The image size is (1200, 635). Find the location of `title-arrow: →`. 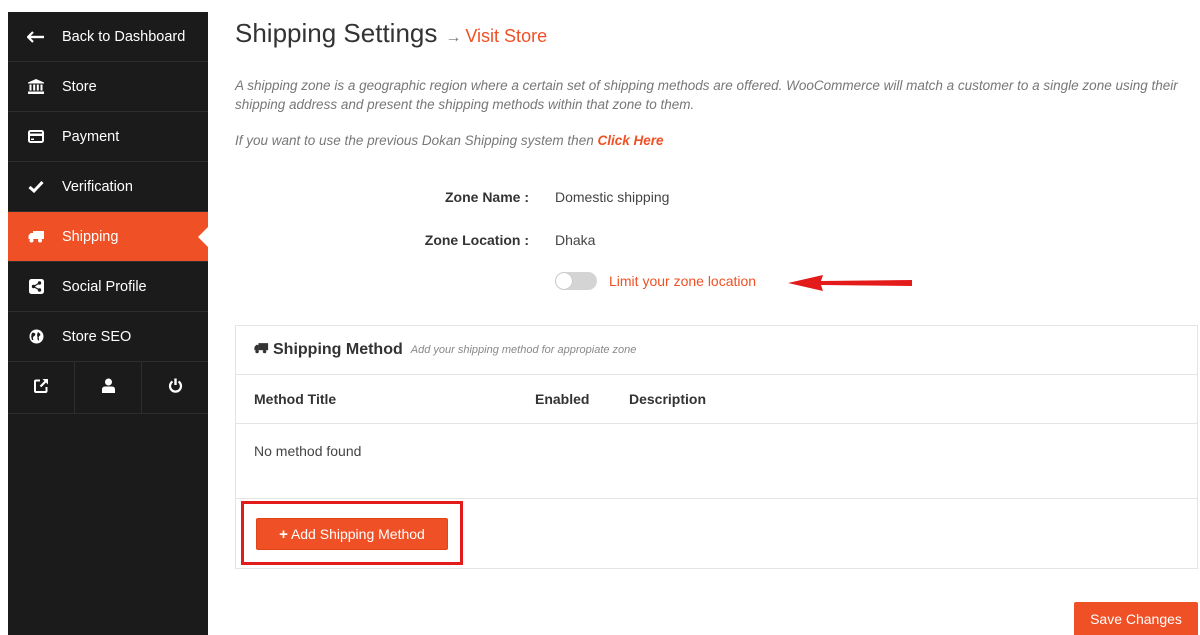

title-arrow: → is located at coordinates (453, 37).